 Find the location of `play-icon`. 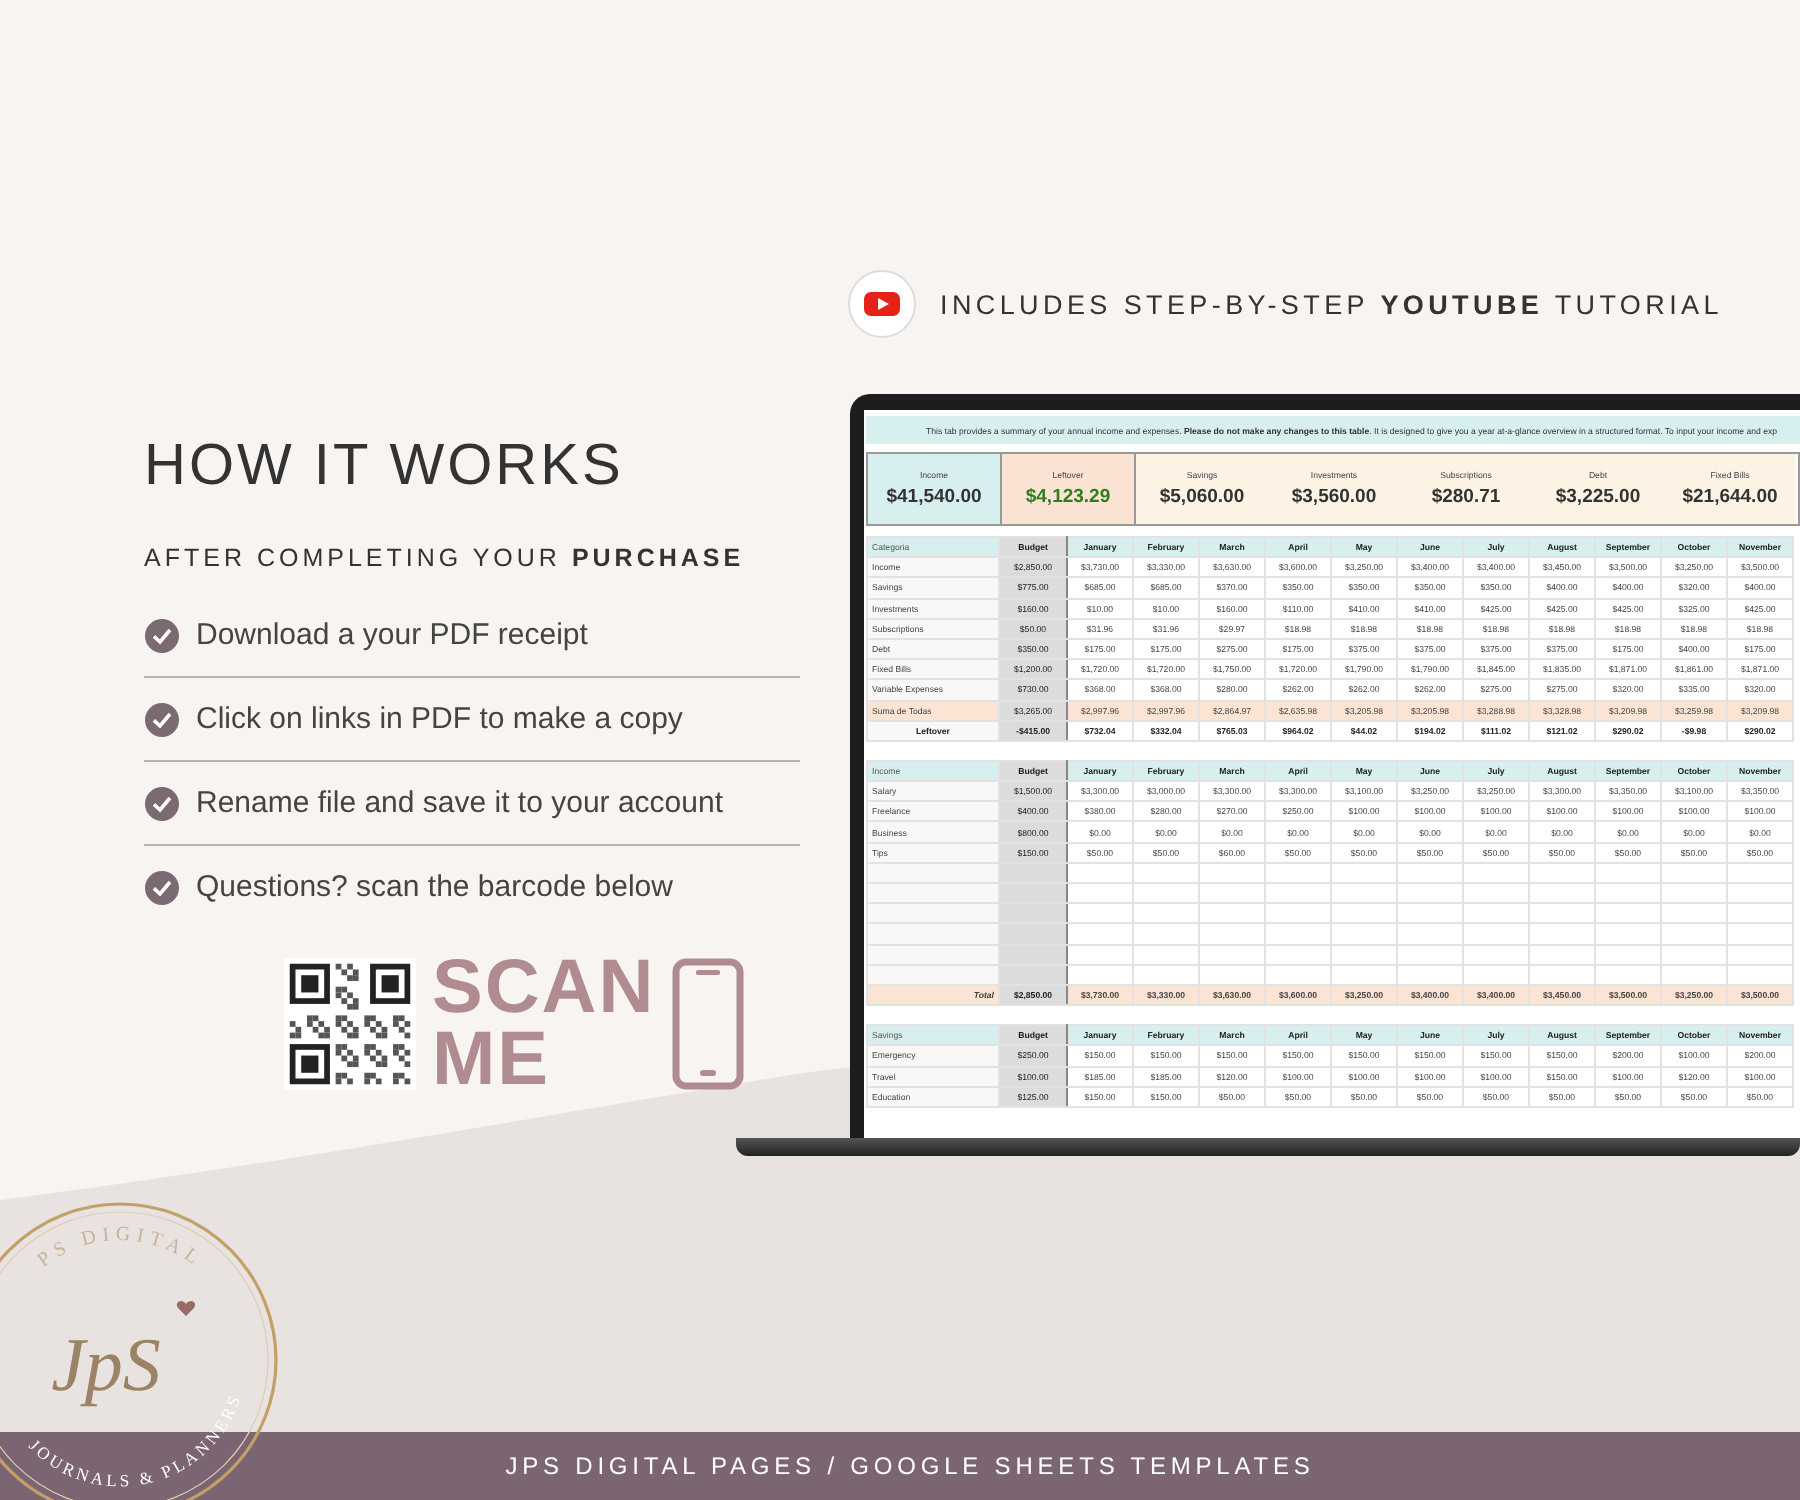

play-icon is located at coordinates (882, 304).